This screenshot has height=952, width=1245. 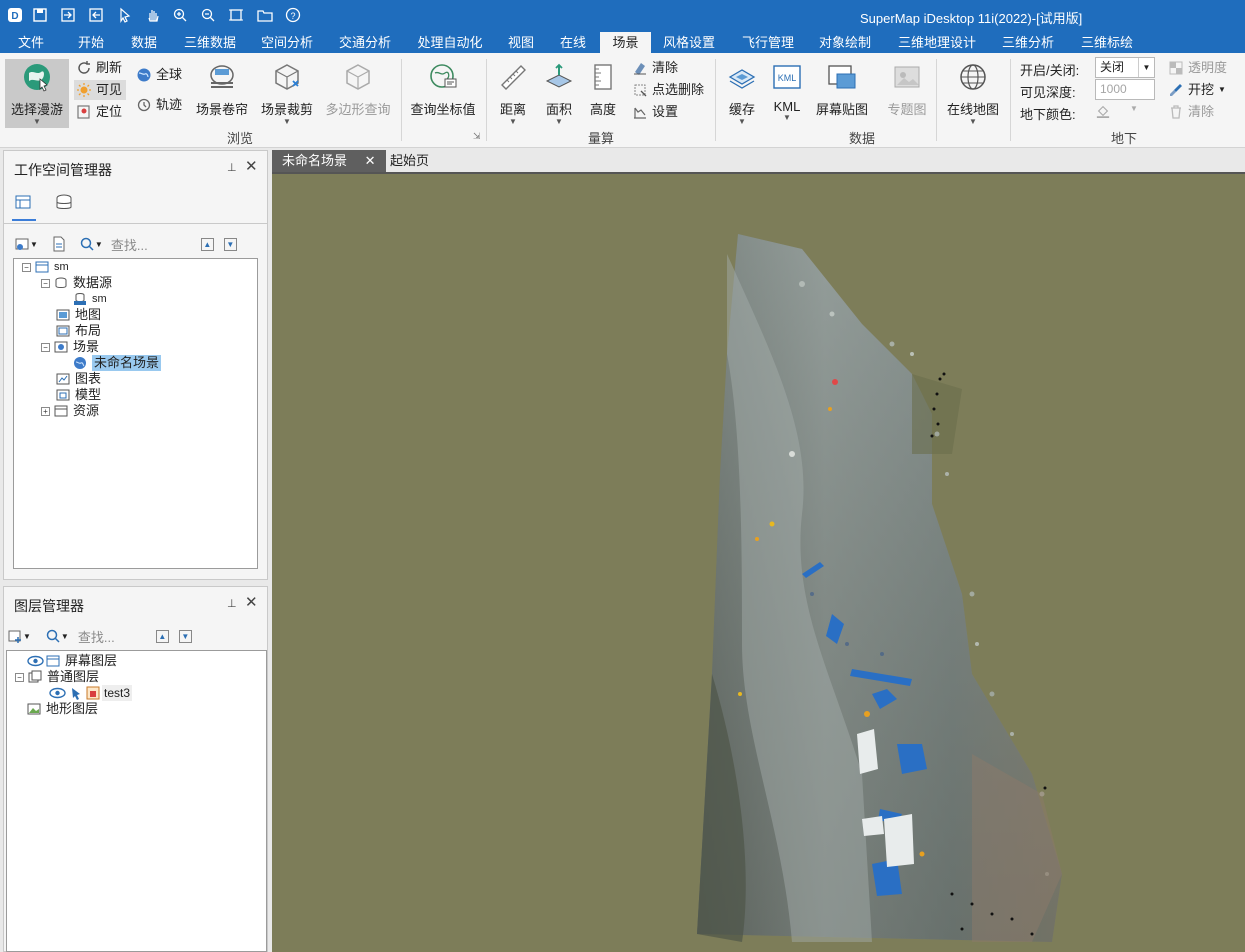 I want to click on globe-button: 全球, so click(x=159, y=75).